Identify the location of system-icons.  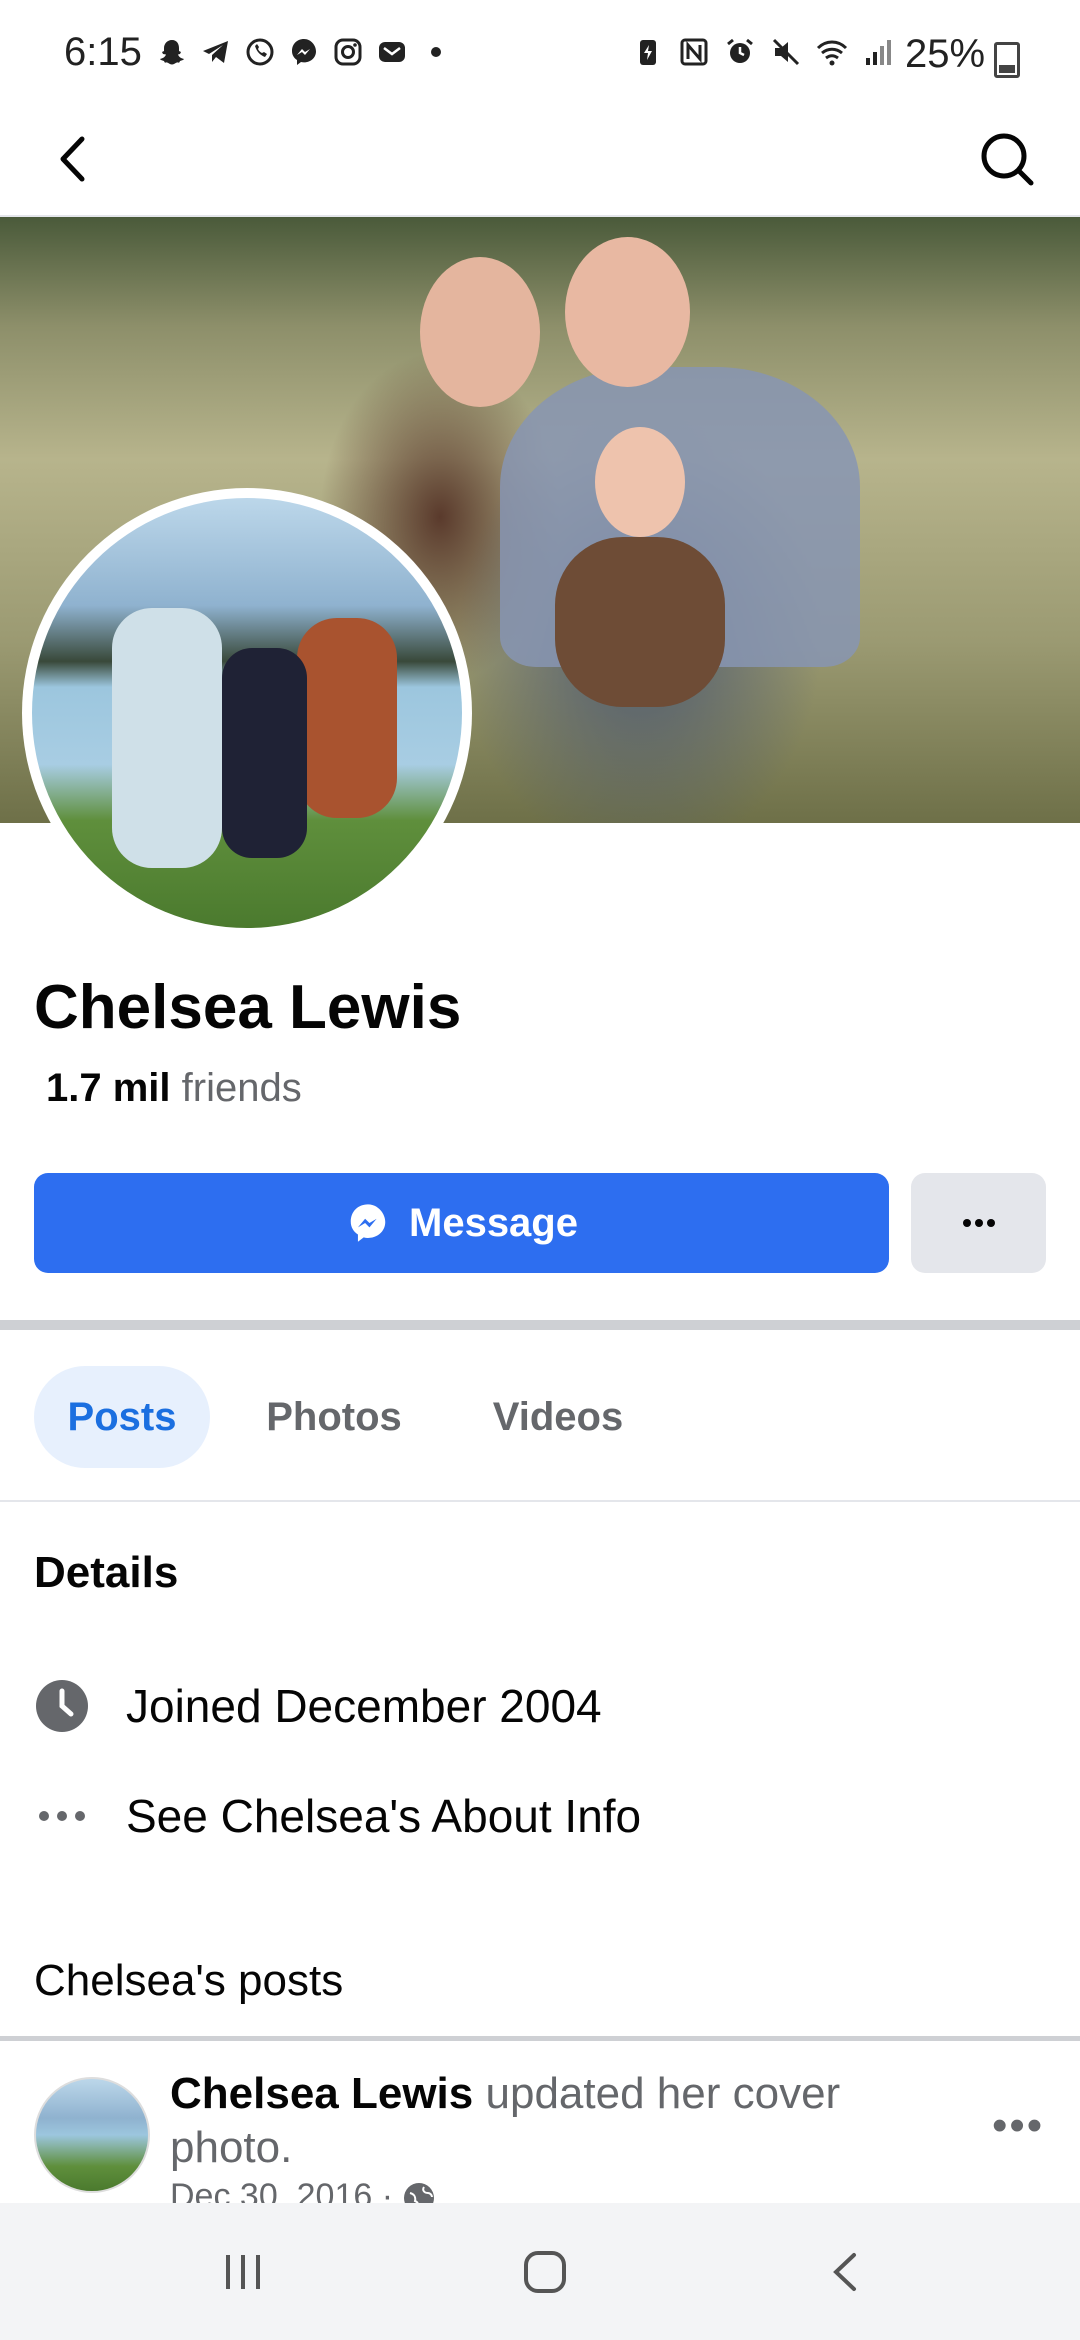
(763, 52).